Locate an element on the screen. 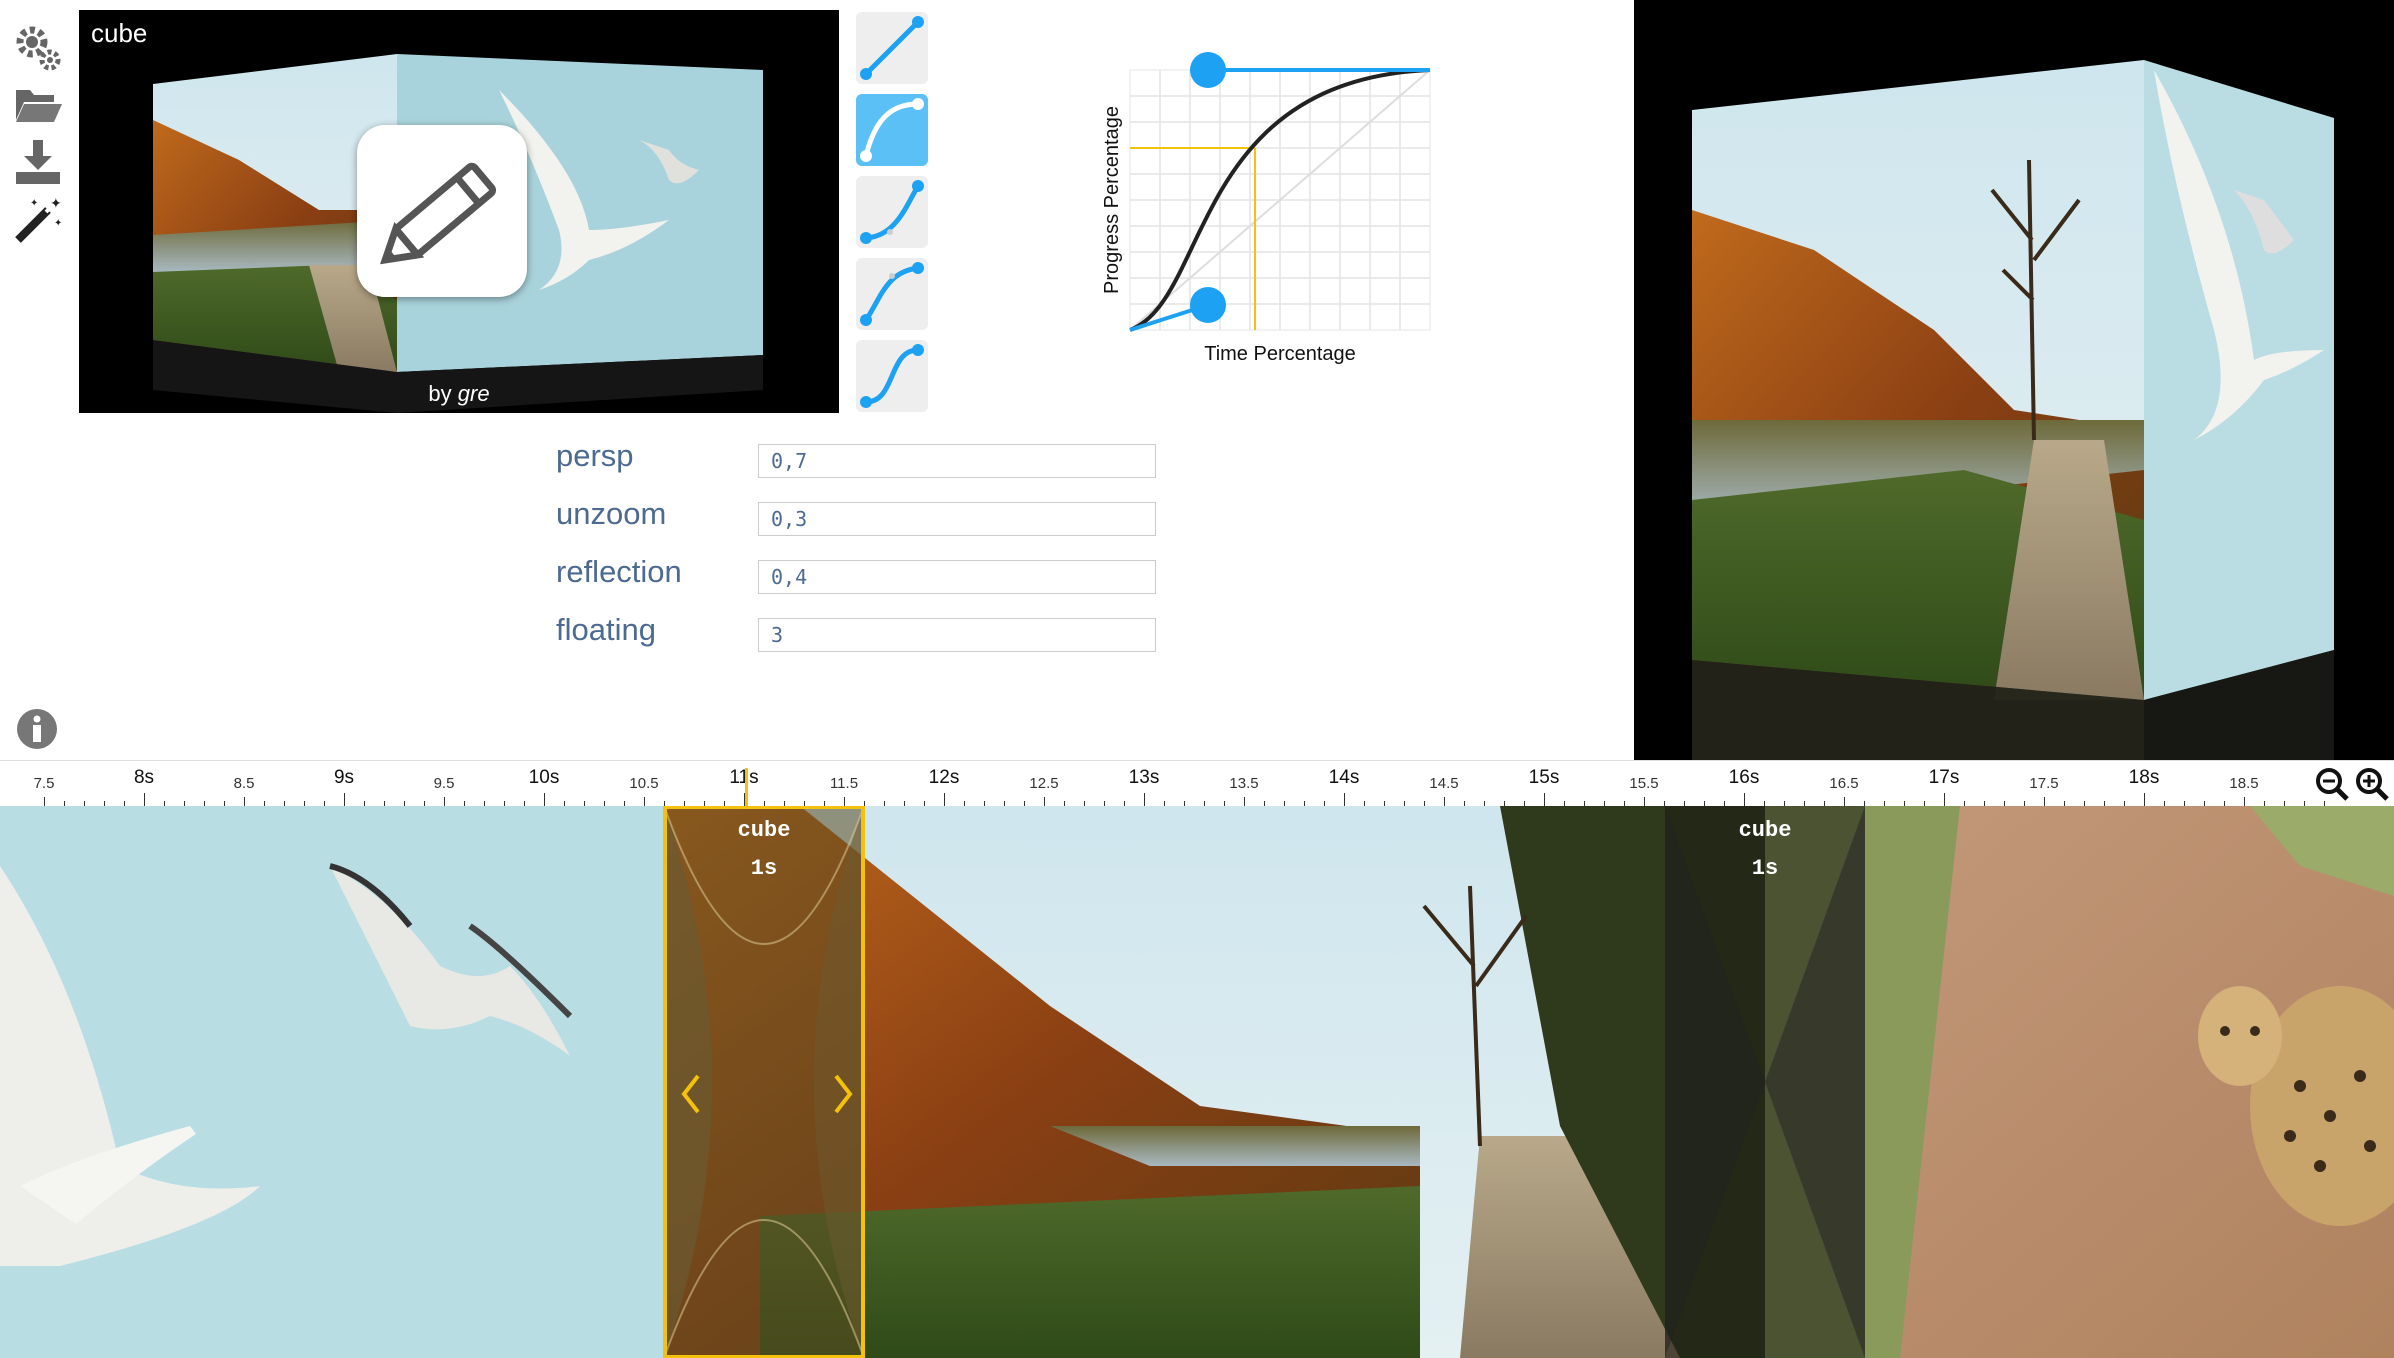 The height and width of the screenshot is (1358, 2394). param-input-reflection is located at coordinates (957, 577).